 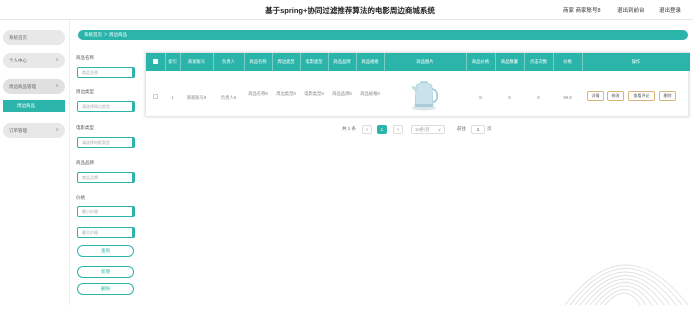 I want to click on cell-name: 商品名称8, so click(x=258, y=93).